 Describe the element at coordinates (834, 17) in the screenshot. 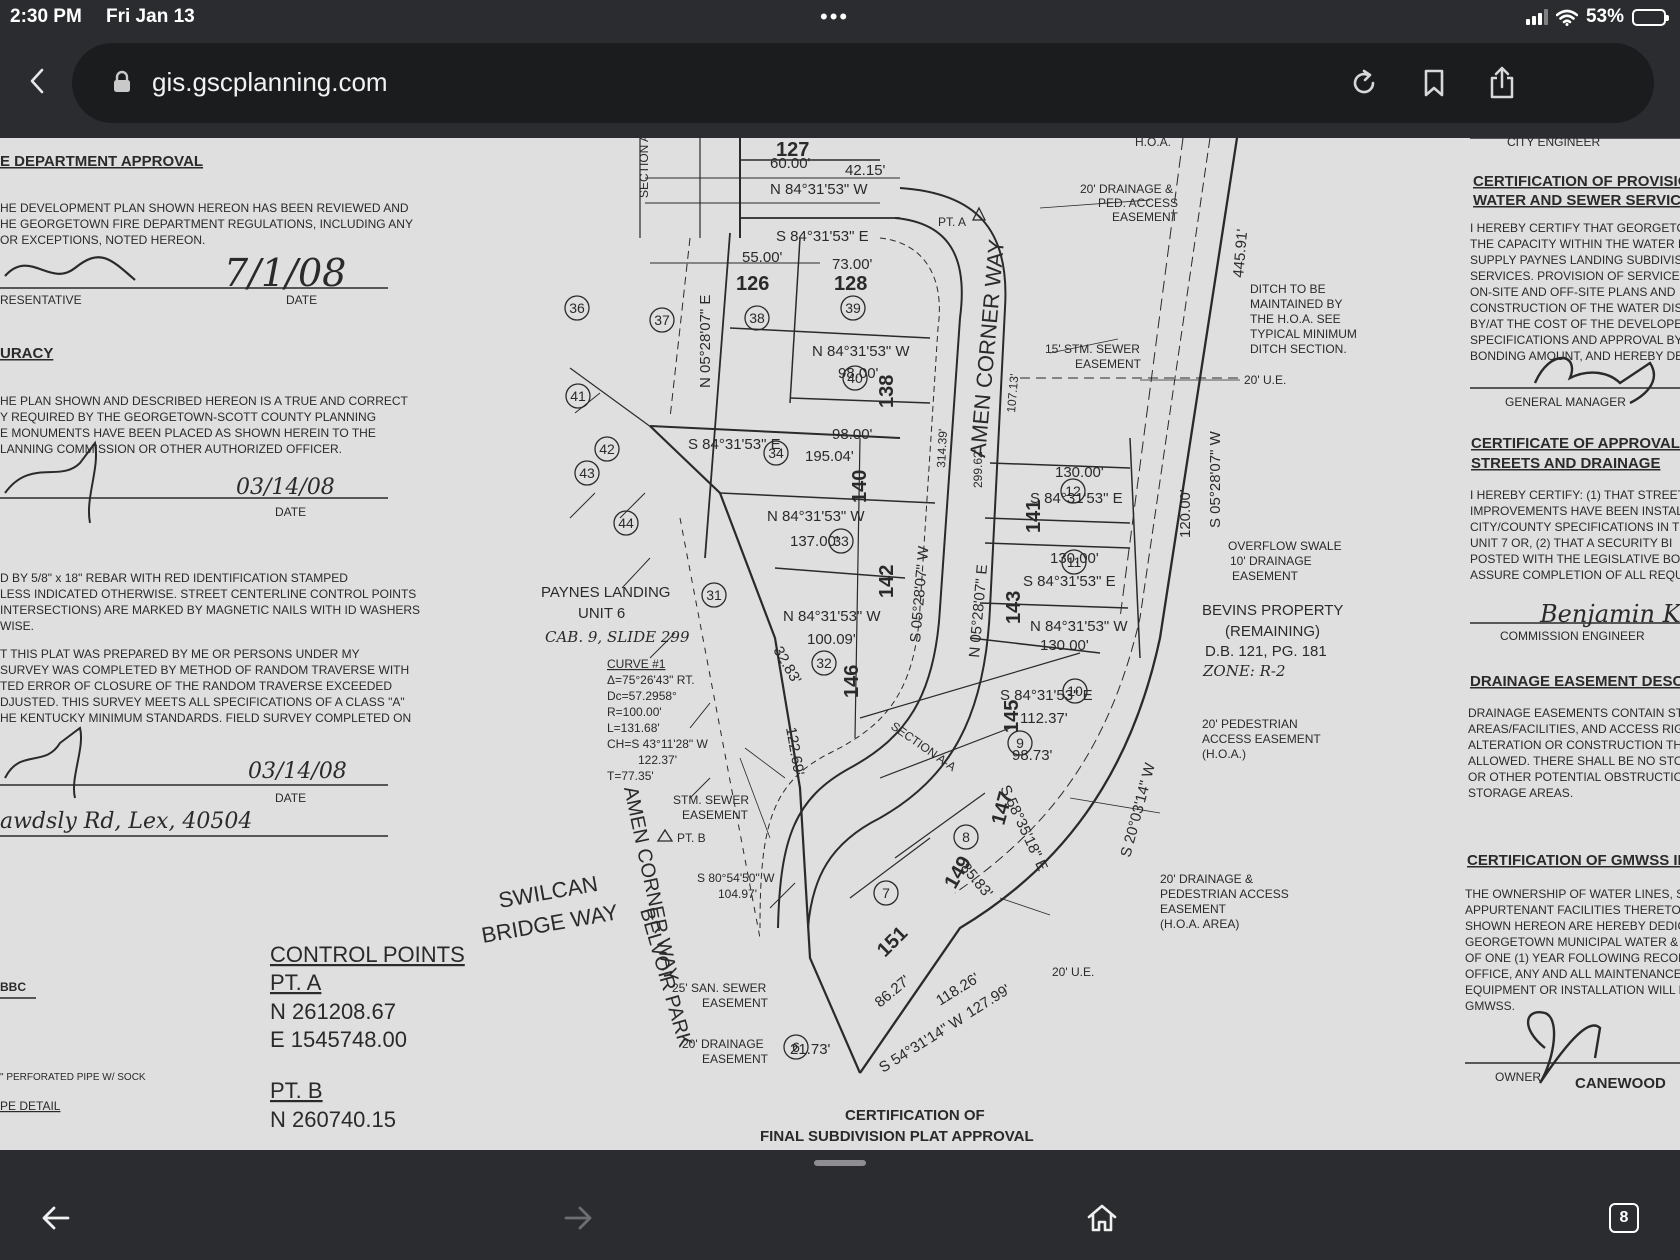

I see `multitasking-dots: •••` at that location.